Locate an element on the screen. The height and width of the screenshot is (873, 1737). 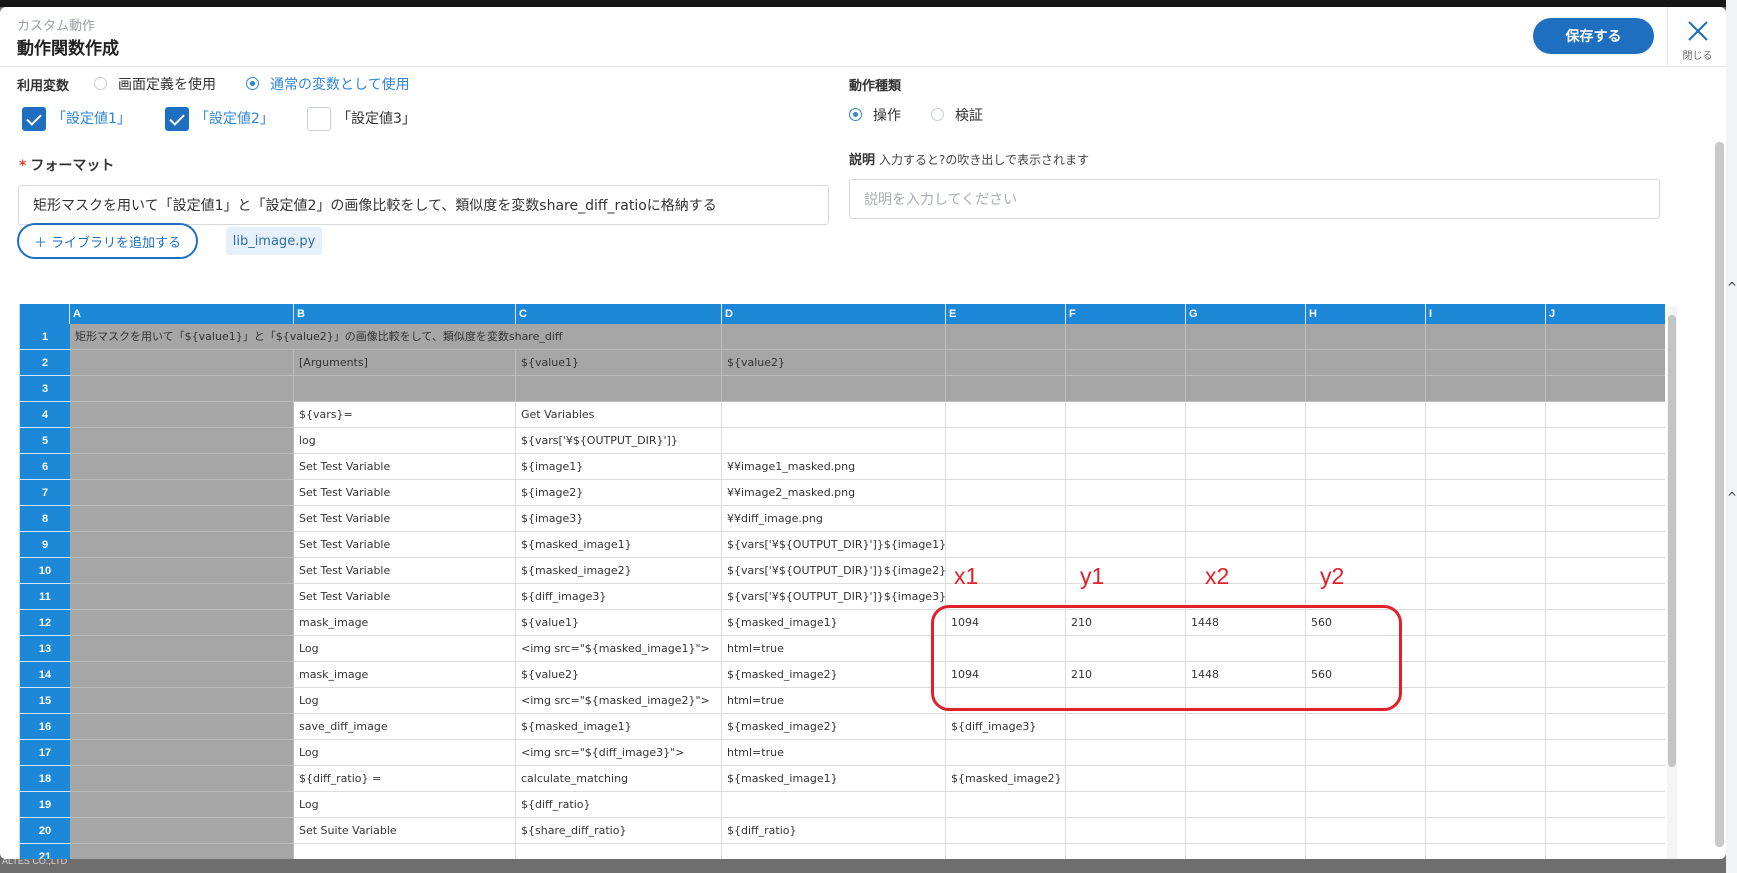
table-cell: ${value1} is located at coordinates (619, 363).